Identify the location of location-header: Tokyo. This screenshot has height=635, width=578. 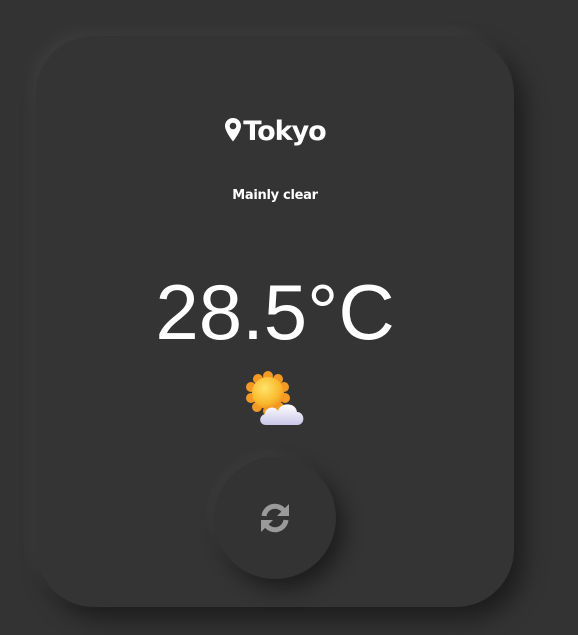
(275, 131).